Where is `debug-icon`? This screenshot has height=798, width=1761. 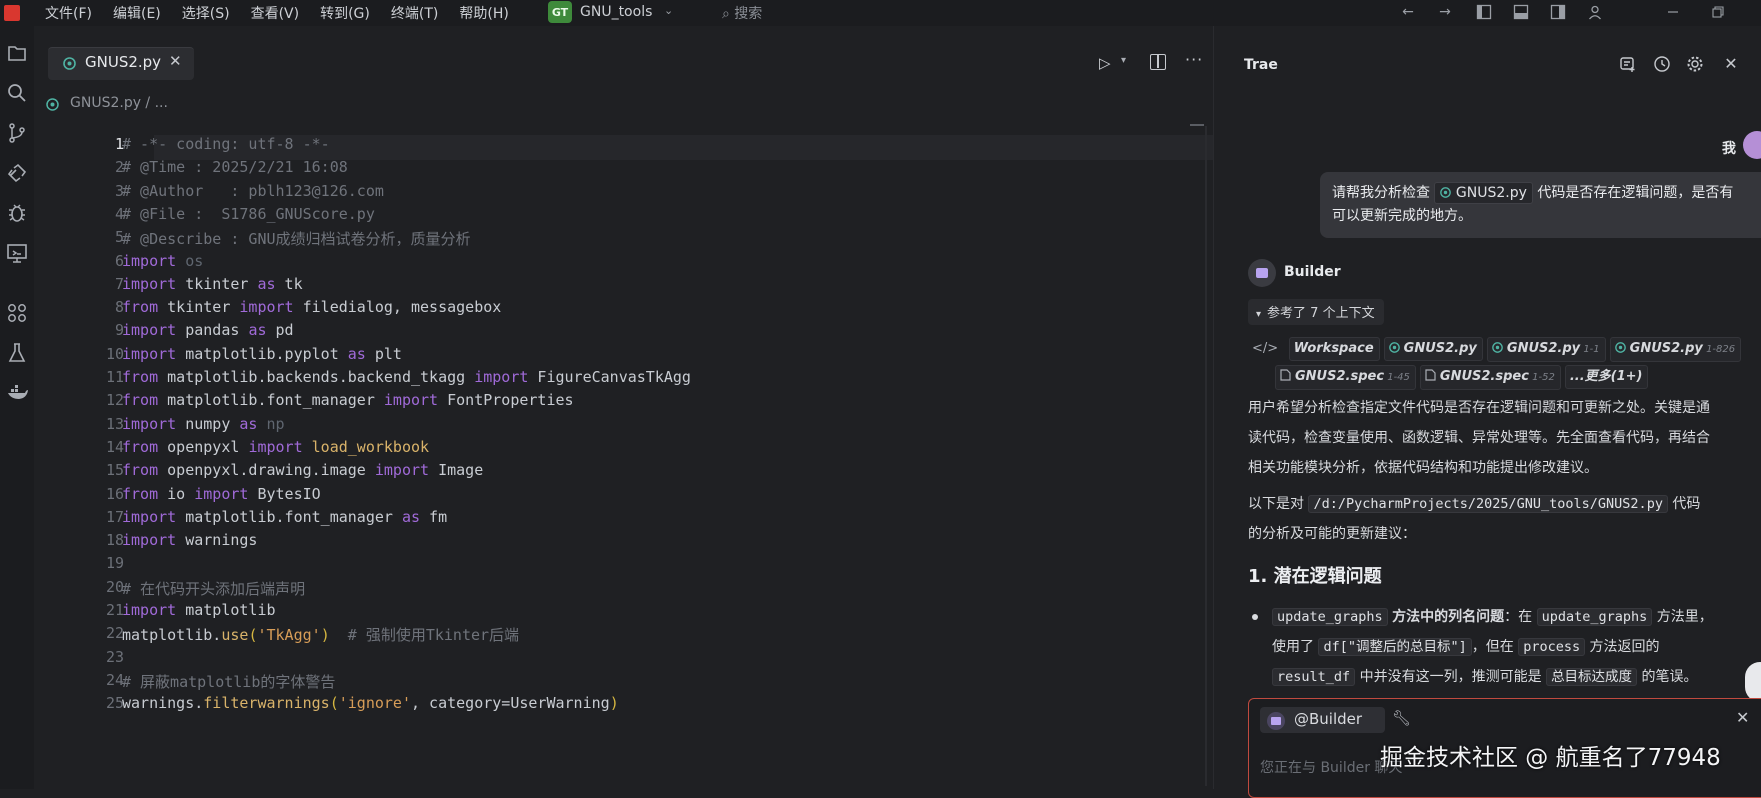
debug-icon is located at coordinates (17, 213).